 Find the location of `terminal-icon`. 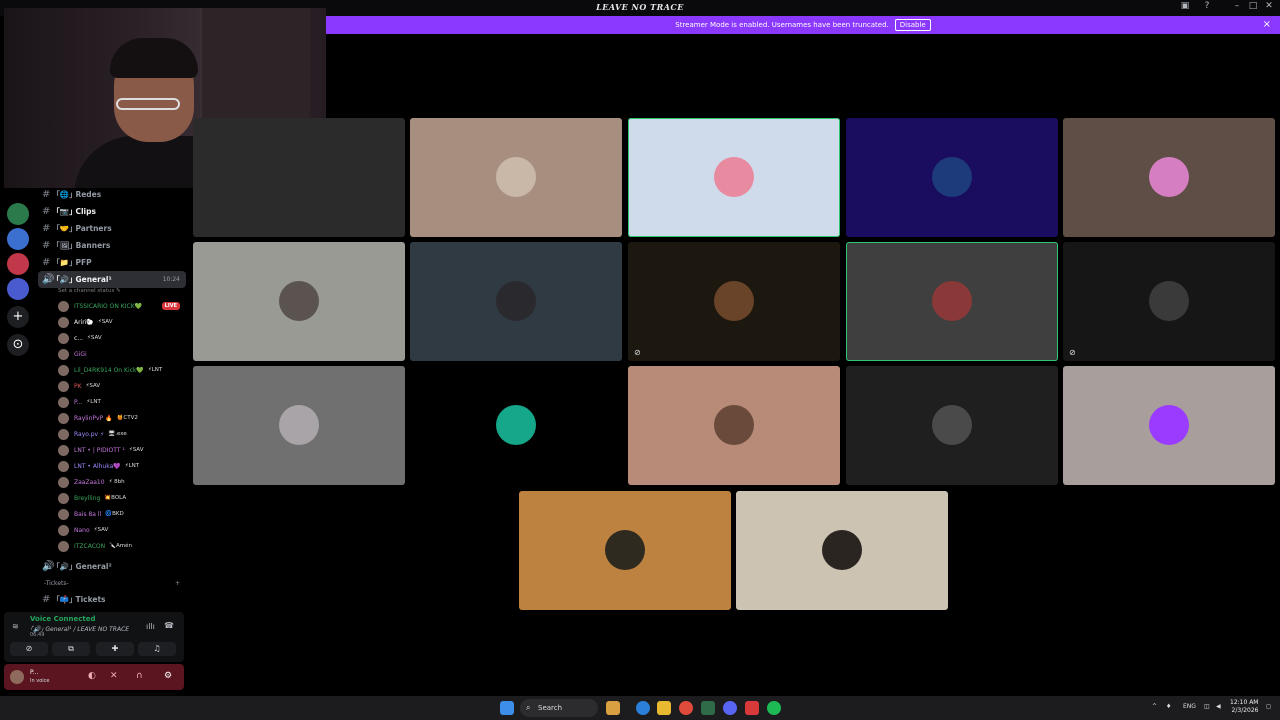

terminal-icon is located at coordinates (708, 708).